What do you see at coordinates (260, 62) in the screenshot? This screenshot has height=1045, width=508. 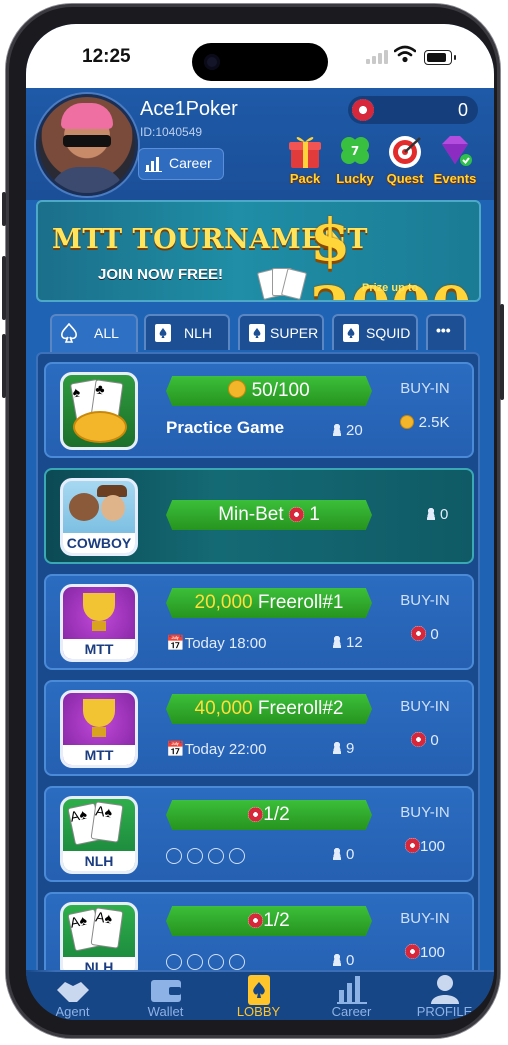 I see `dynamic-island` at bounding box center [260, 62].